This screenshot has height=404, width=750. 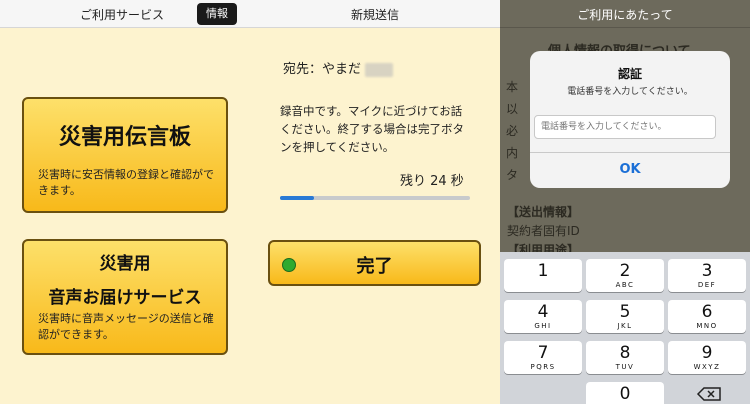 I want to click on key-letters: DEF, so click(x=707, y=285).